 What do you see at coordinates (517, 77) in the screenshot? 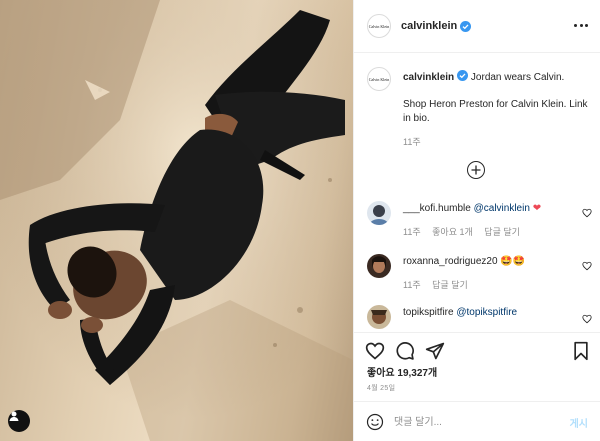
I see `caption-line1: Jordan wears Calvin.` at bounding box center [517, 77].